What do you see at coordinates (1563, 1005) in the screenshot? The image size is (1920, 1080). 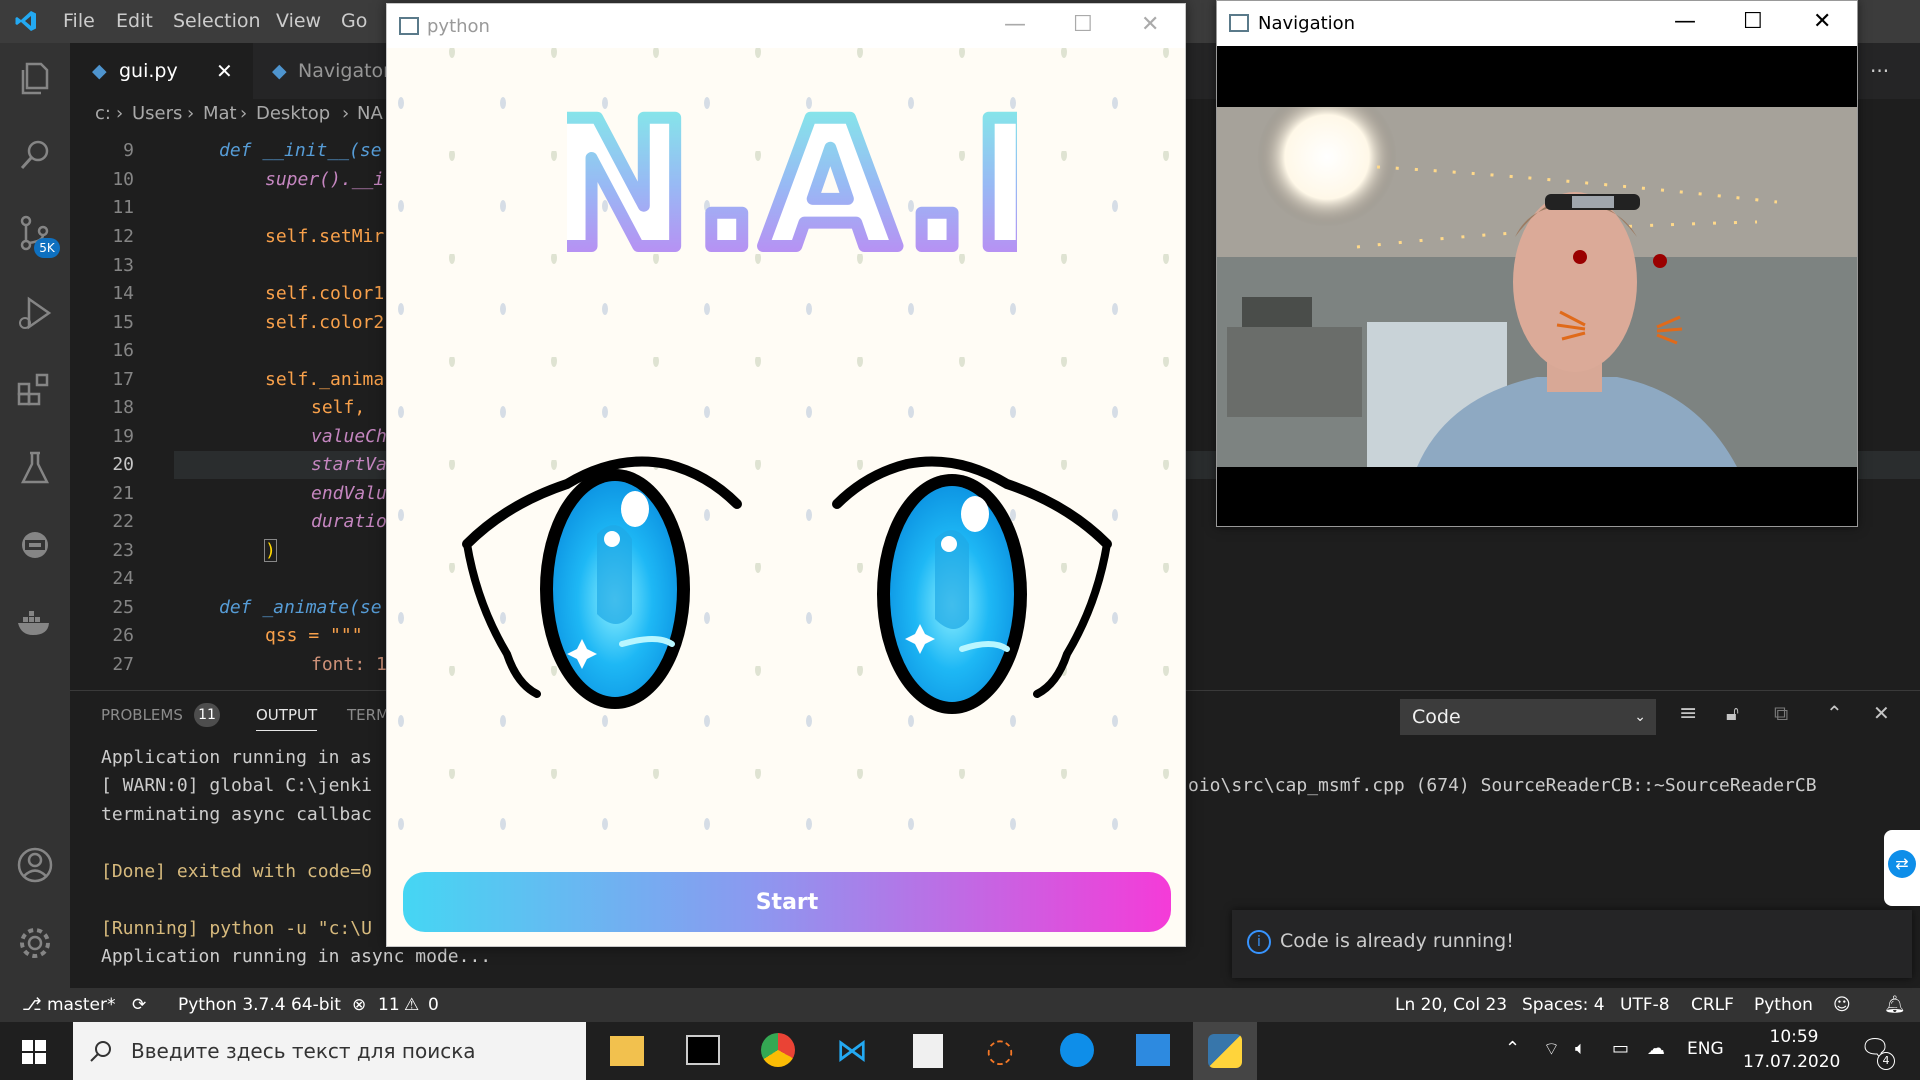 I see `indentation: Spaces: 4` at bounding box center [1563, 1005].